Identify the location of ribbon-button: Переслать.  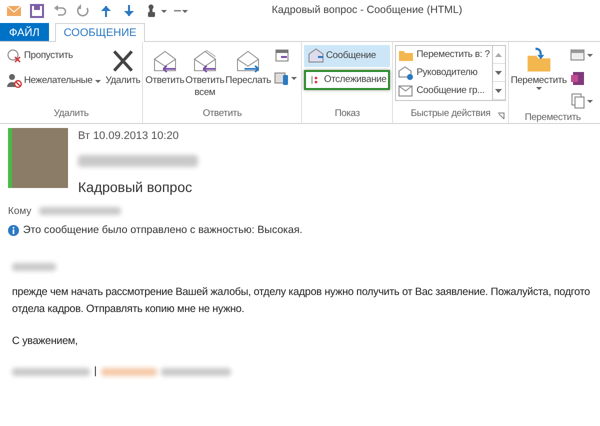
(248, 67).